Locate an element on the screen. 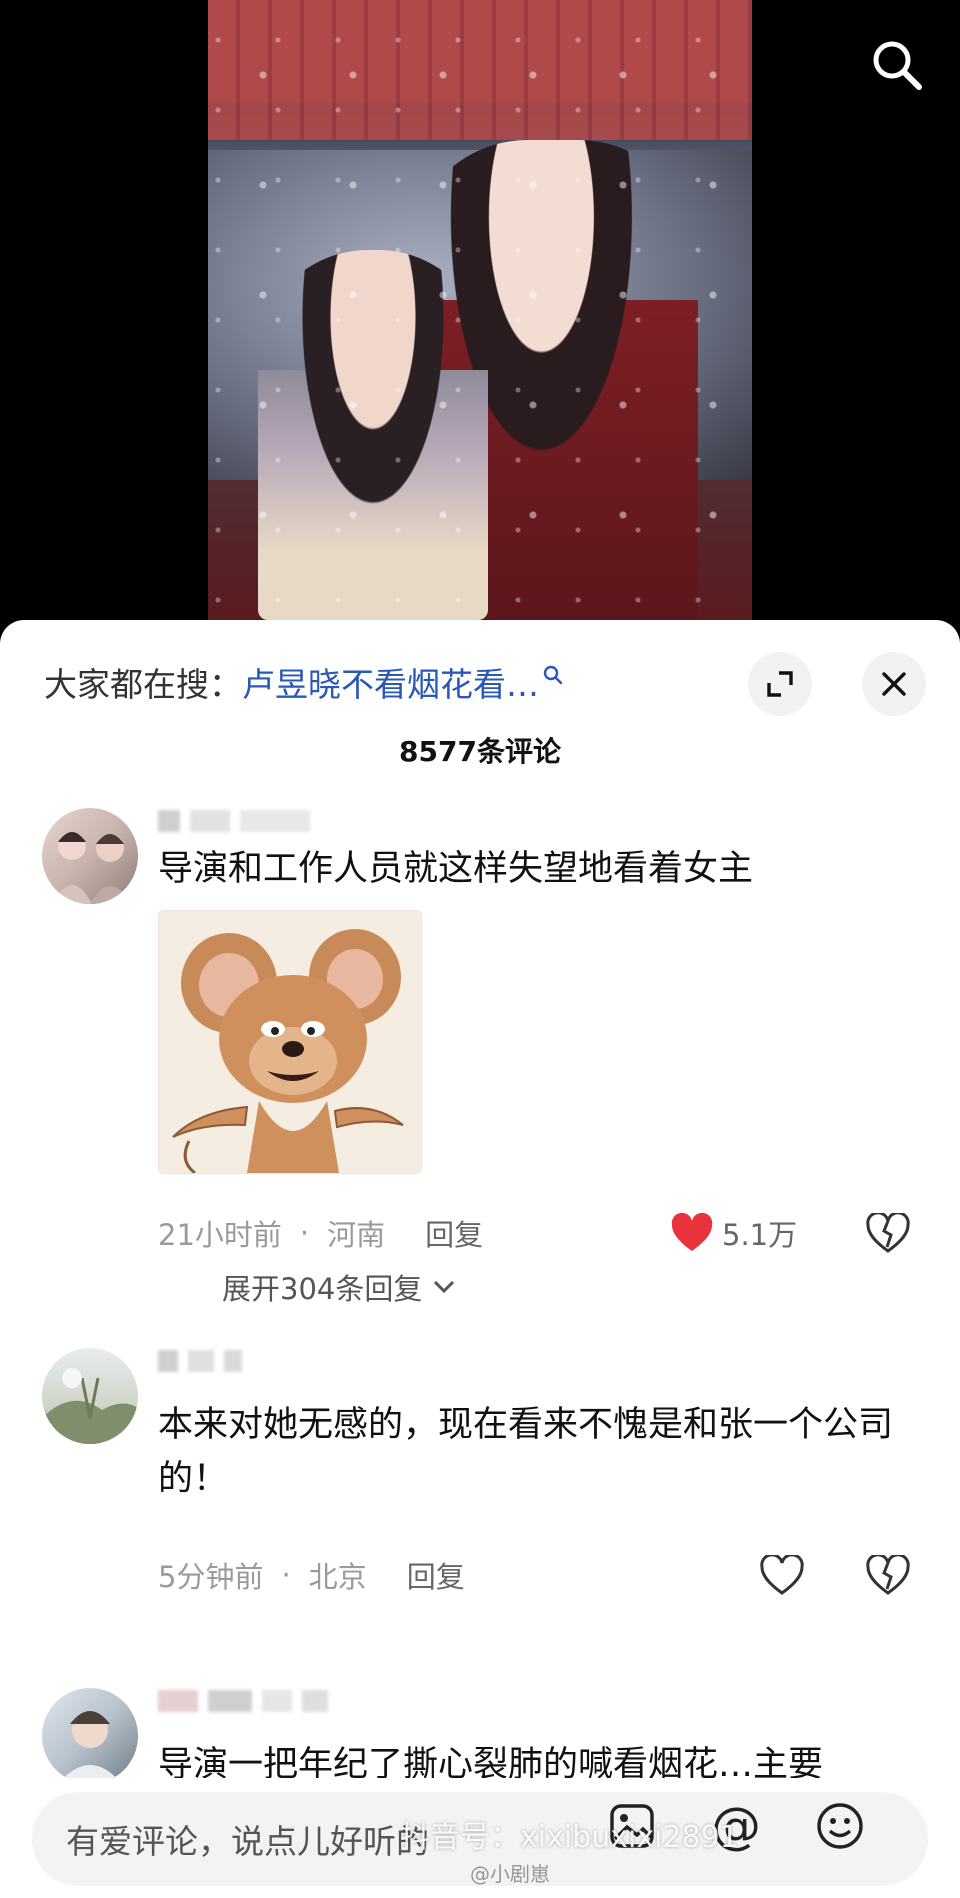  avatar-image is located at coordinates (90, 1747).